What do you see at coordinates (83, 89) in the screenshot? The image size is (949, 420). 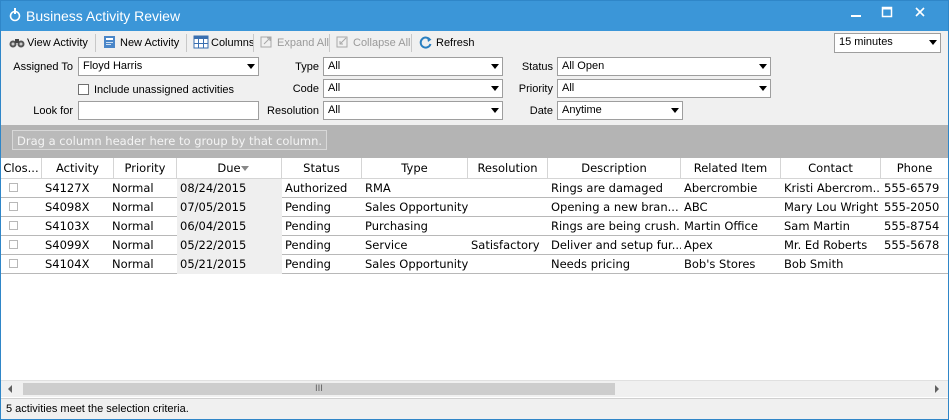 I see `include-unassigned-checkbox` at bounding box center [83, 89].